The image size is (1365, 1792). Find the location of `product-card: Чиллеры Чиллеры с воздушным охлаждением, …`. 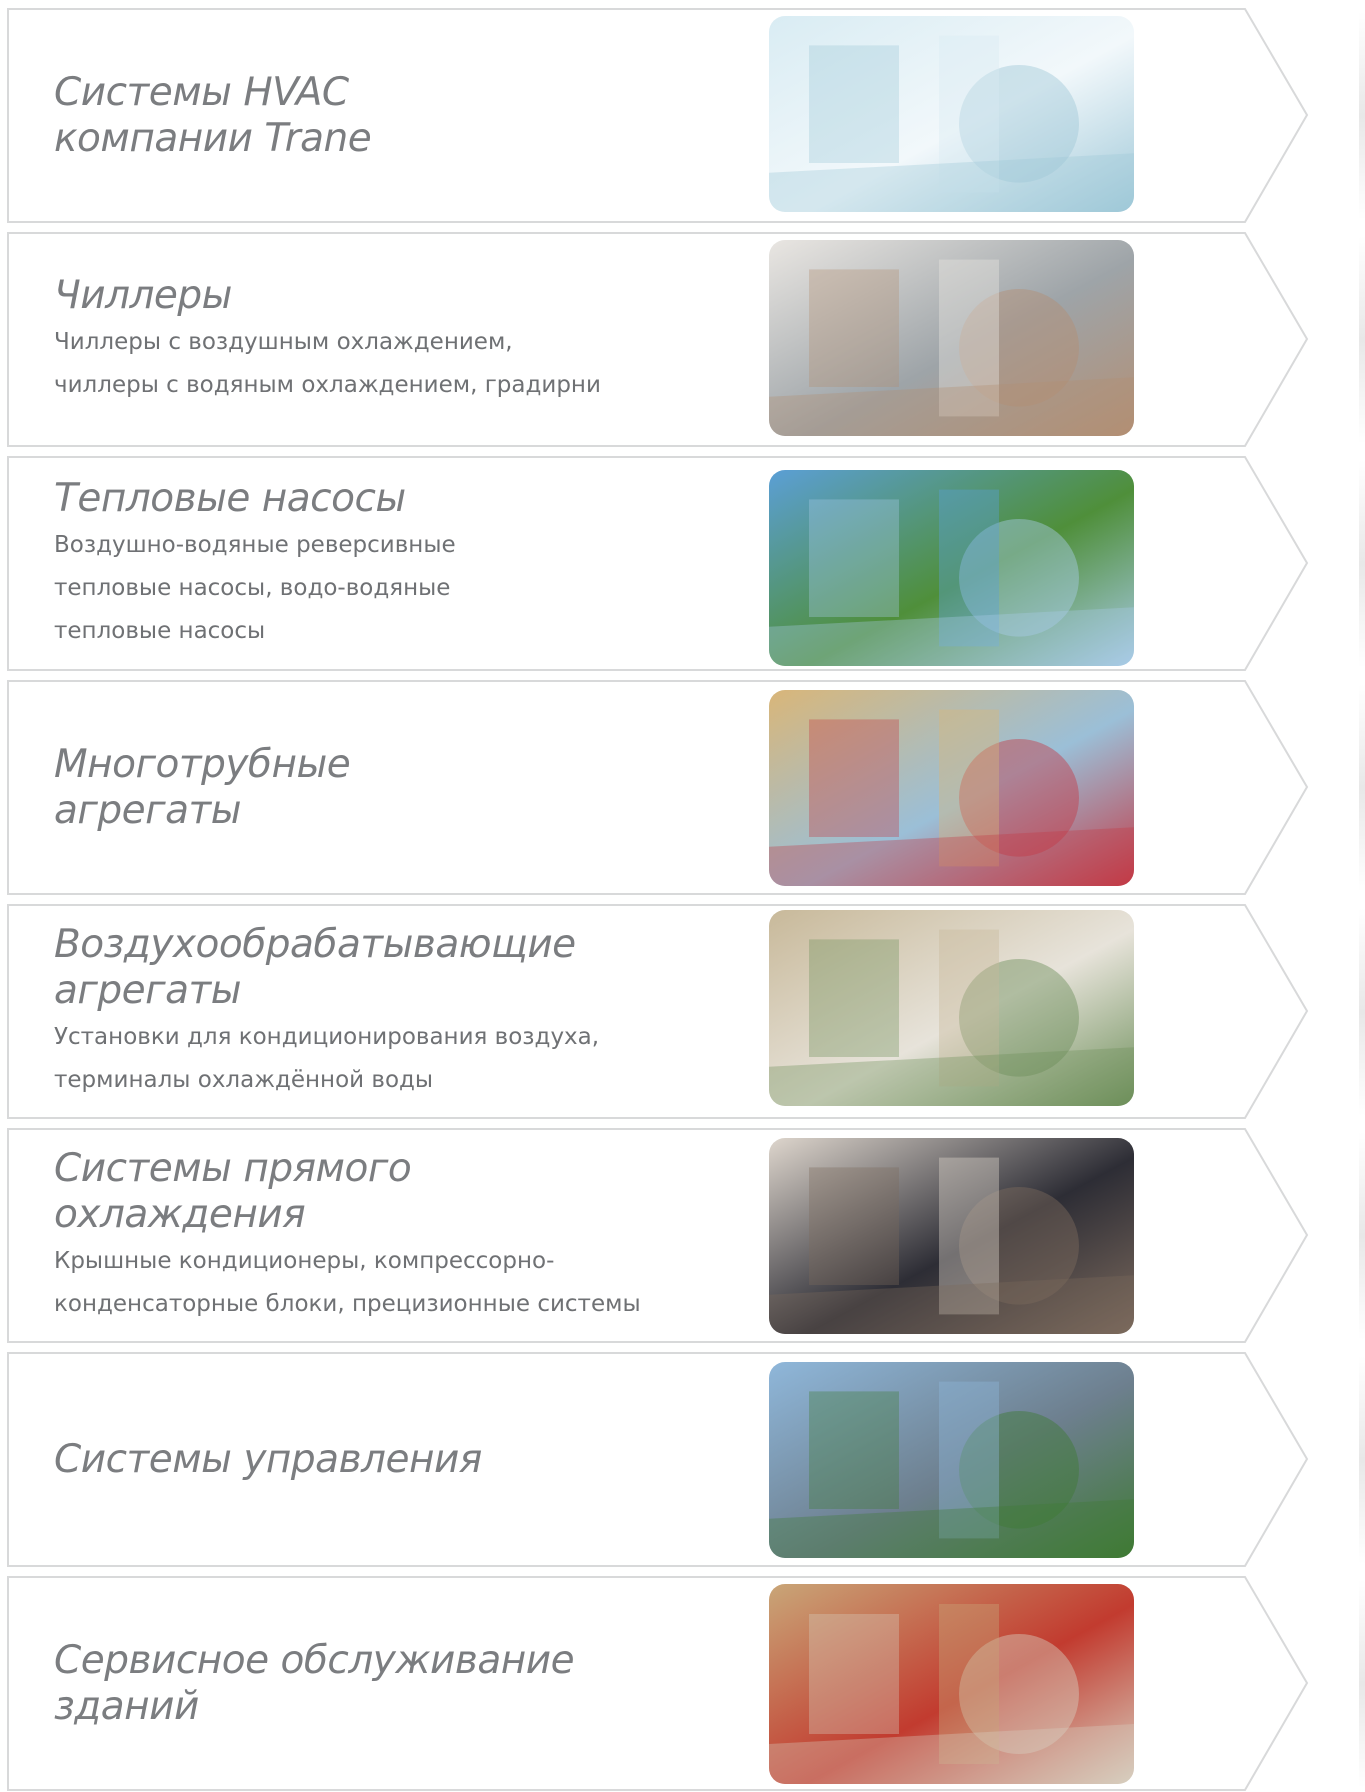

product-card: Чиллеры Чиллеры с воздушным охлаждением, … is located at coordinates (682, 340).